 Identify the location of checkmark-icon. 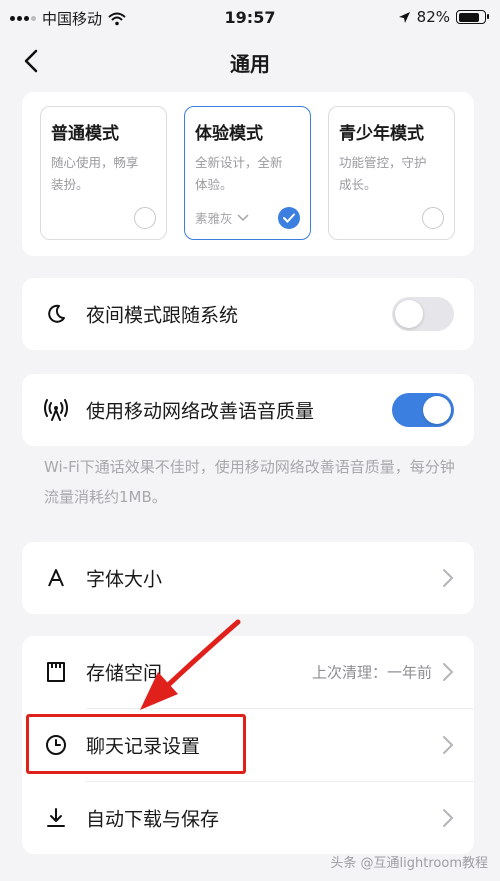
(289, 218).